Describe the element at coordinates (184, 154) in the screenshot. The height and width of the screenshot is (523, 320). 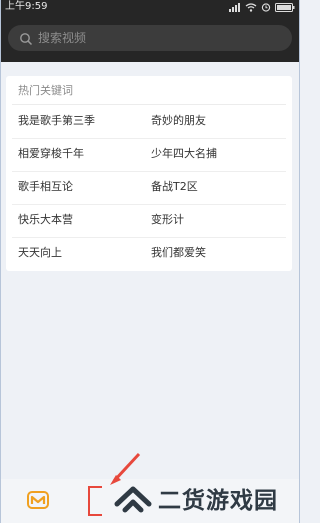
I see `keyword-item: 少年四大名捕` at that location.